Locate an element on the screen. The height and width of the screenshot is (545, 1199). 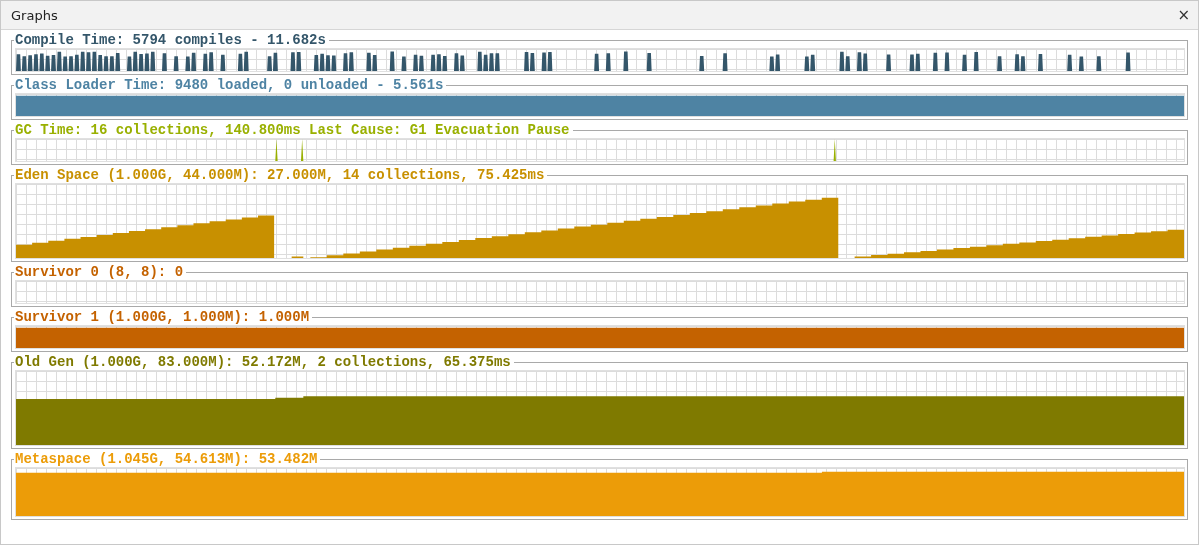
graph-title: Old Gen (1.000G, 83.000M): 52.172M, 2 collections, 65.375ms is located at coordinates (263, 362).